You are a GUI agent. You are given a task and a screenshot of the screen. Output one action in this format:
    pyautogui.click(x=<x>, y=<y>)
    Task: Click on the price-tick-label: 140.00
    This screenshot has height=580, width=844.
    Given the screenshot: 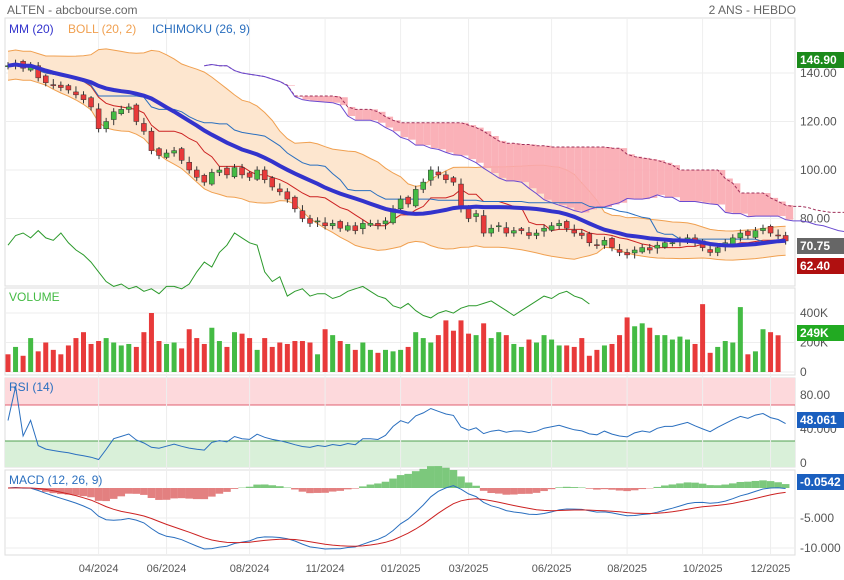 What is the action you would take?
    pyautogui.click(x=818, y=73)
    